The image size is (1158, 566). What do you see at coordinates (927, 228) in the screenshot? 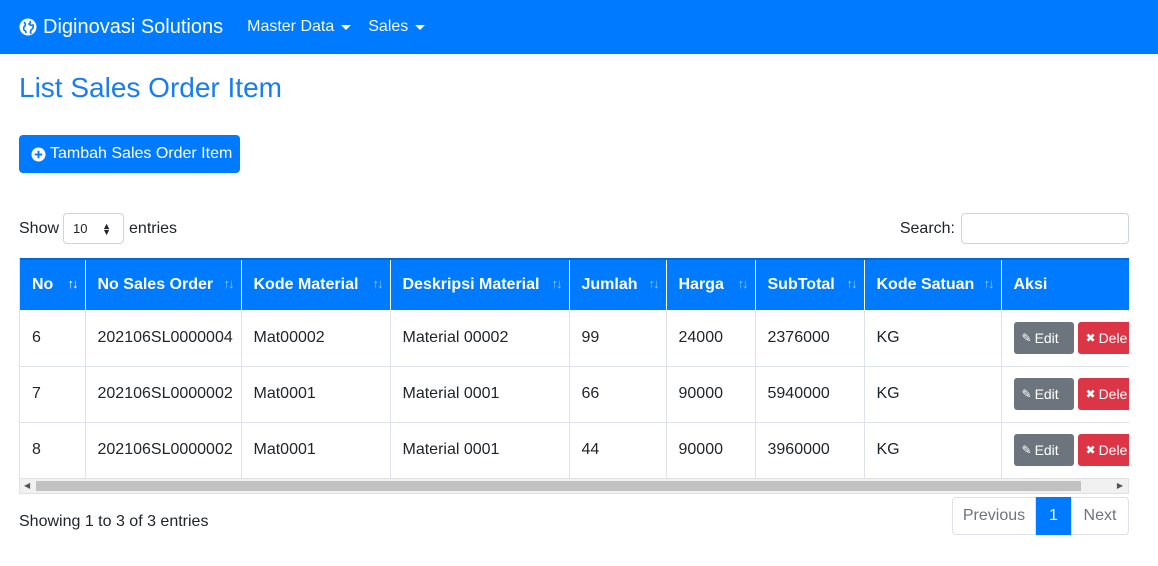
I see `search-label: Search:` at bounding box center [927, 228].